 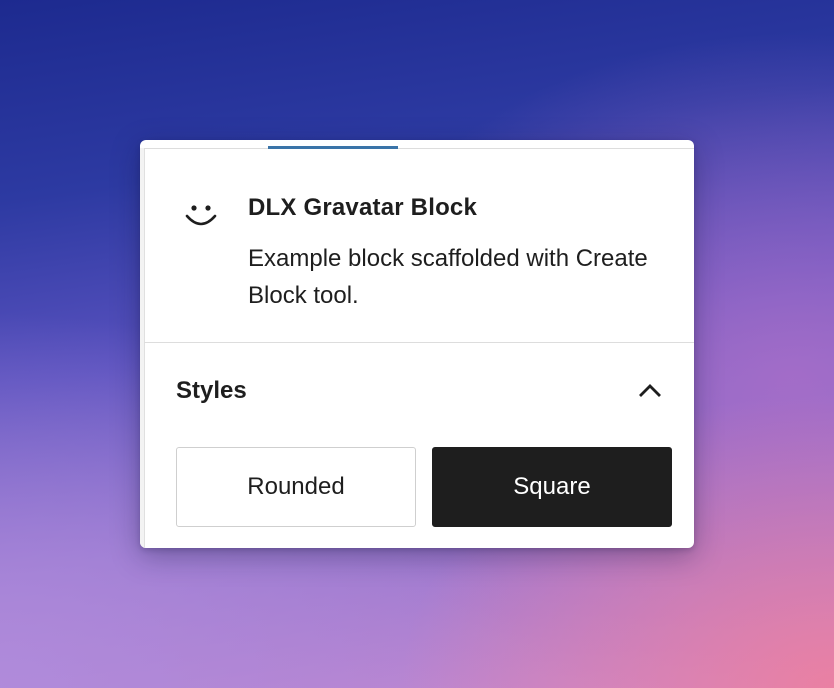 What do you see at coordinates (552, 487) in the screenshot?
I see `style-option-square: Square` at bounding box center [552, 487].